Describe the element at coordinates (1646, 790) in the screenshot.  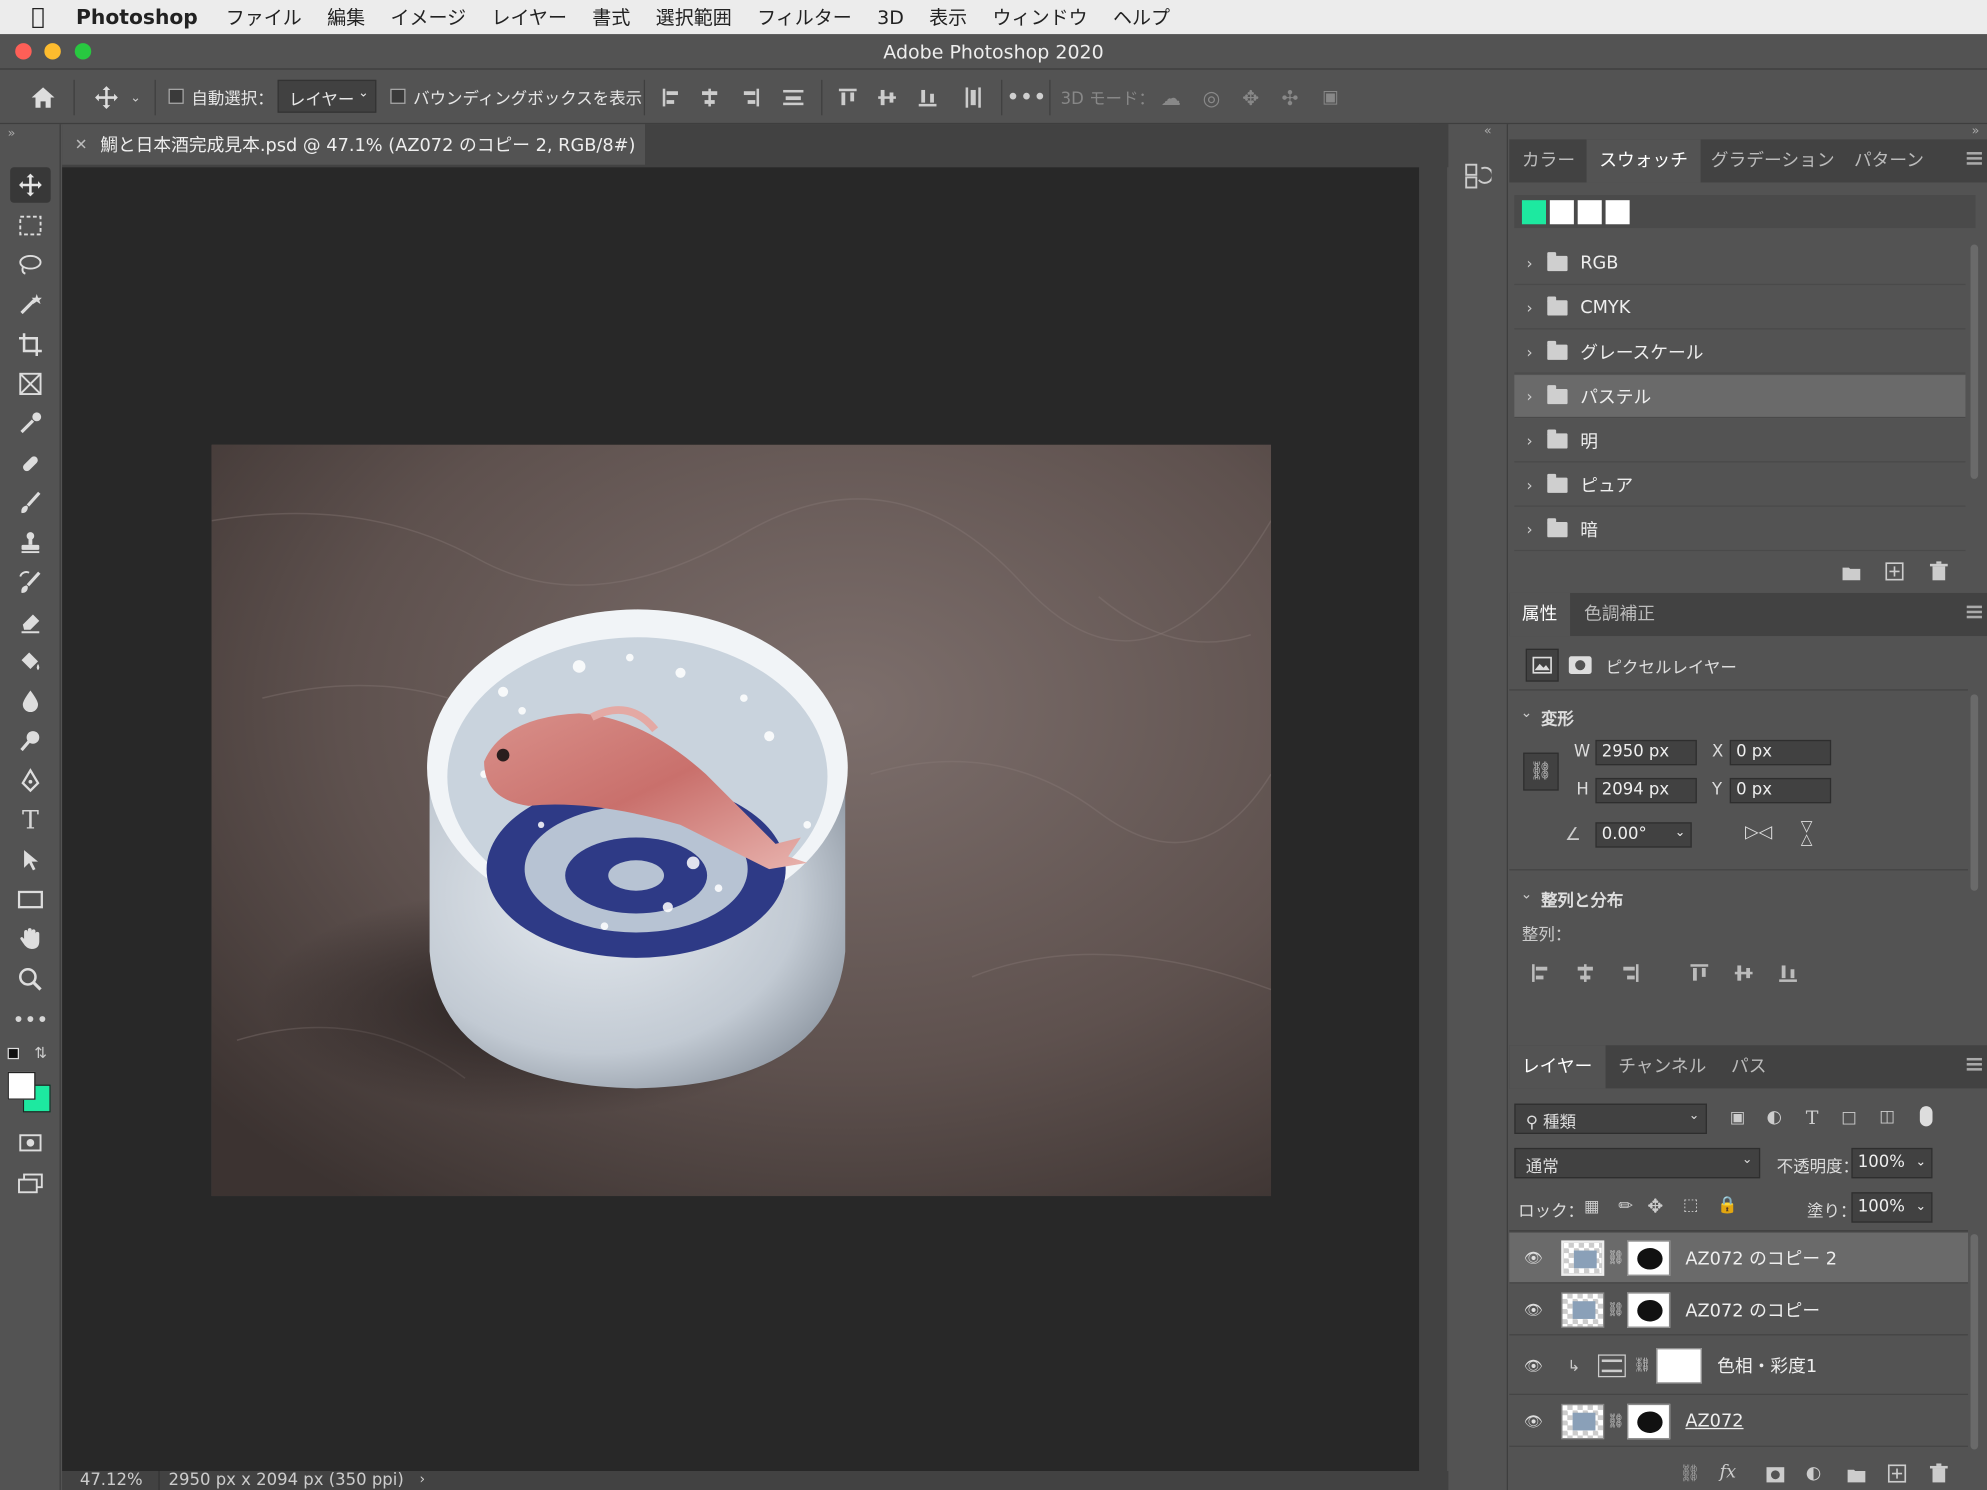
I see `height-field: 2094 px` at that location.